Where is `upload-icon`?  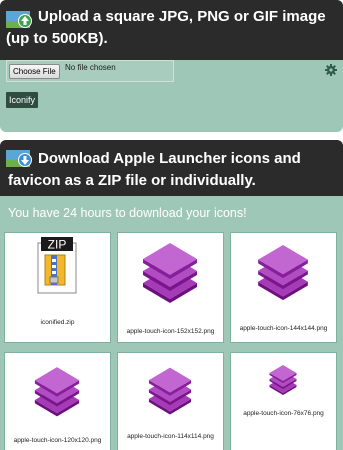
upload-icon is located at coordinates (19, 19).